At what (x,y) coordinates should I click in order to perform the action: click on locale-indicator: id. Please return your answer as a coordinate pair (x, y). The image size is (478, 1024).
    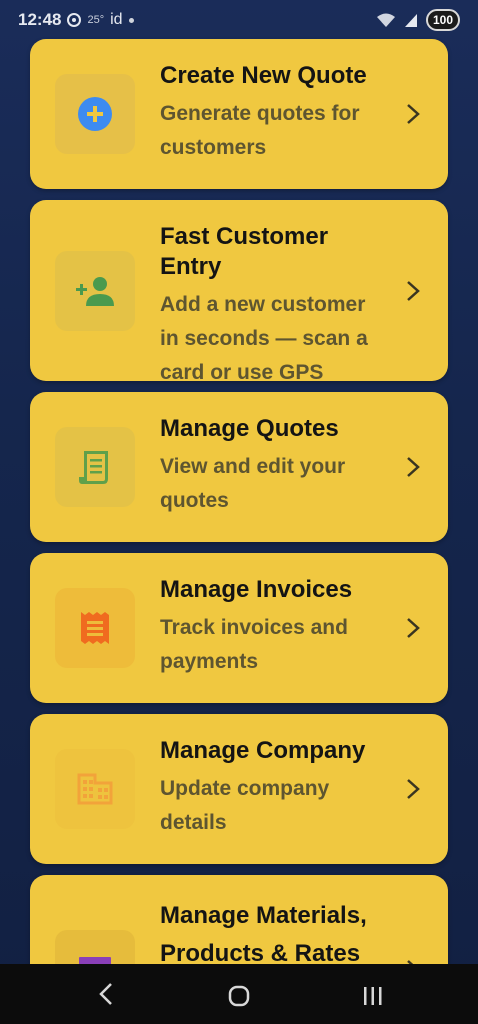
    Looking at the image, I should click on (116, 19).